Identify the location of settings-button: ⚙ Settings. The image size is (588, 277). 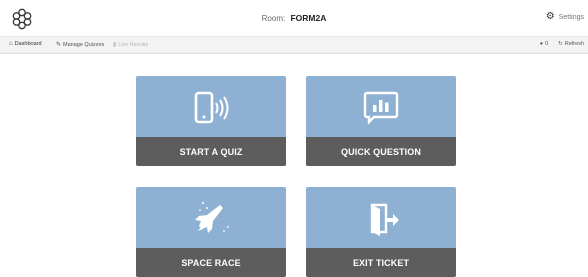
(564, 16).